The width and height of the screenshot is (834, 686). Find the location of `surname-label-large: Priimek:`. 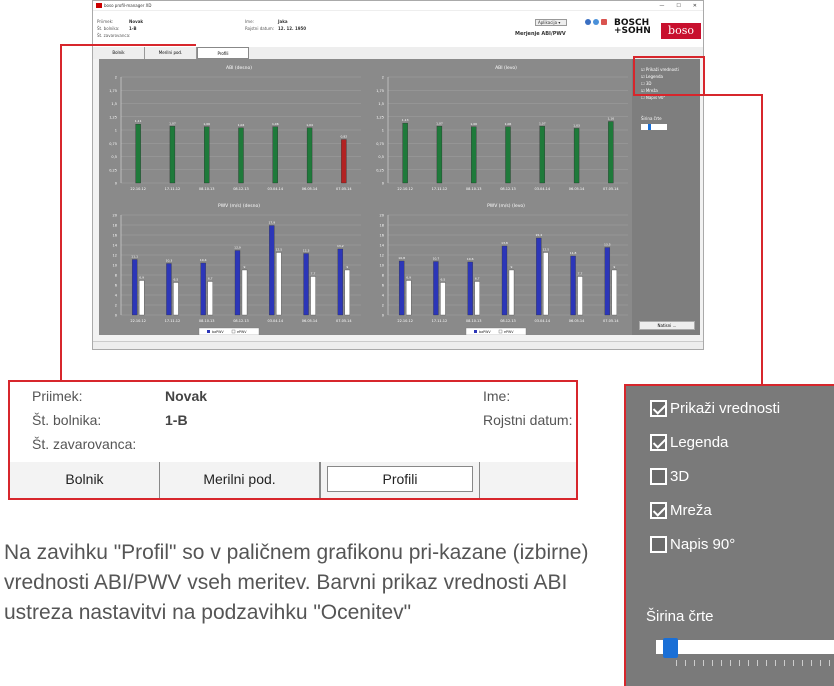

surname-label-large: Priimek: is located at coordinates (57, 396).